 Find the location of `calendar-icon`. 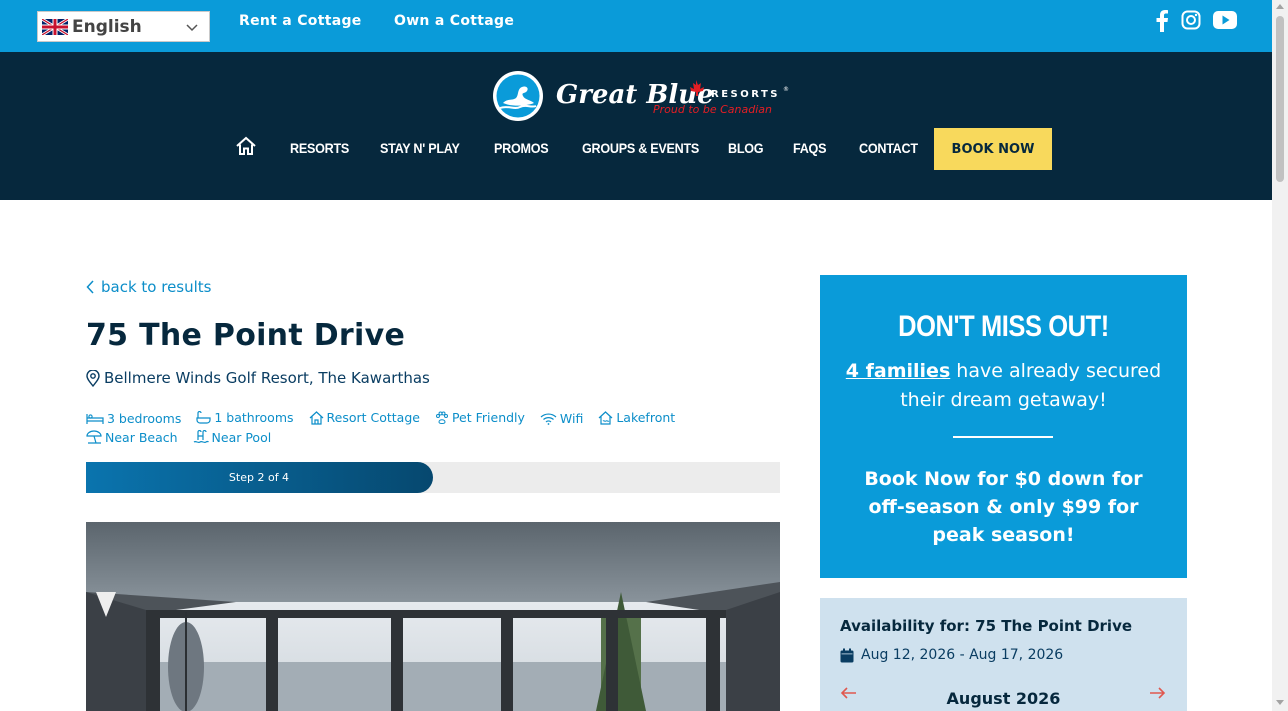

calendar-icon is located at coordinates (847, 655).